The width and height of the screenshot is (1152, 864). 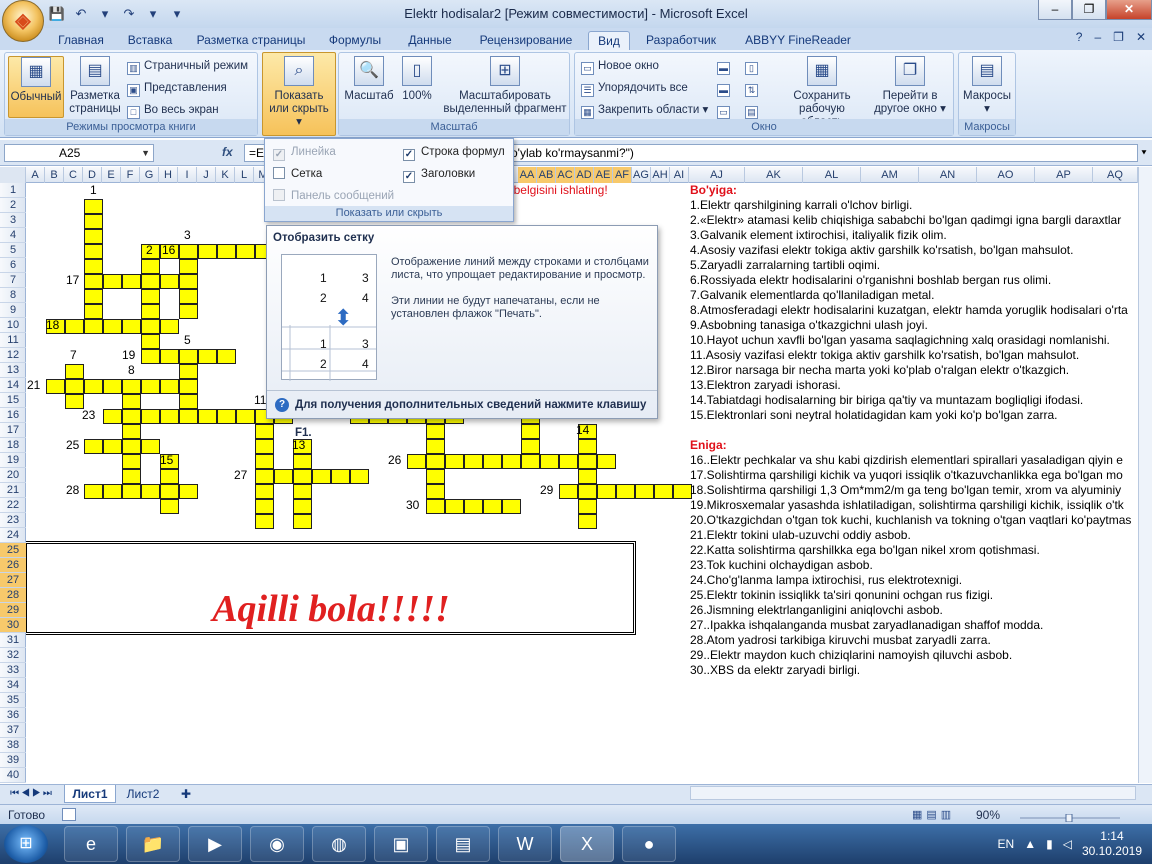 I want to click on custom-views-button: ▣ Представления, so click(x=177, y=88).